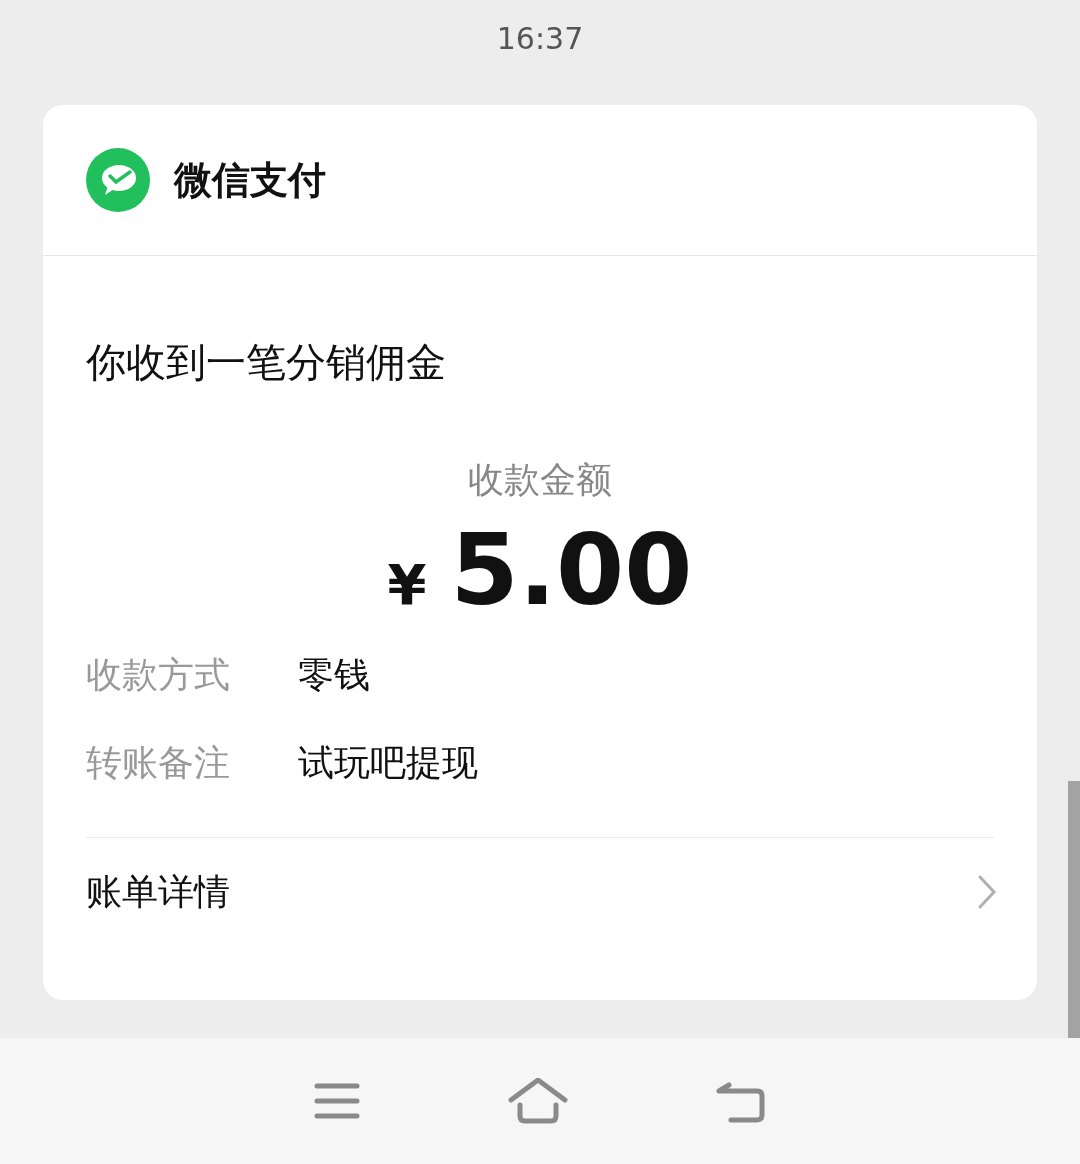  Describe the element at coordinates (540, 892) in the screenshot. I see `bill-details-link: 账单详情` at that location.